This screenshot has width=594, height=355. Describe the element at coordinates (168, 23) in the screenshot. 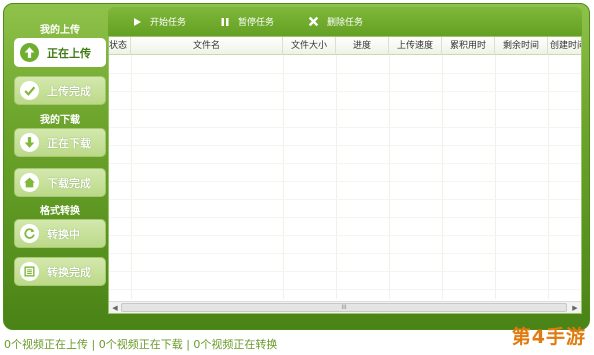

I see `start-task-label: 开始任务` at that location.